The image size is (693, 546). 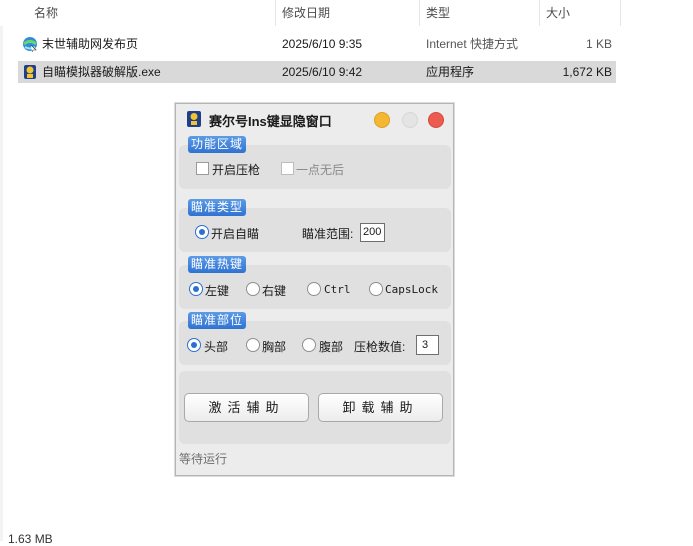 What do you see at coordinates (427, 345) in the screenshot?
I see `recoil-value-input: 3` at bounding box center [427, 345].